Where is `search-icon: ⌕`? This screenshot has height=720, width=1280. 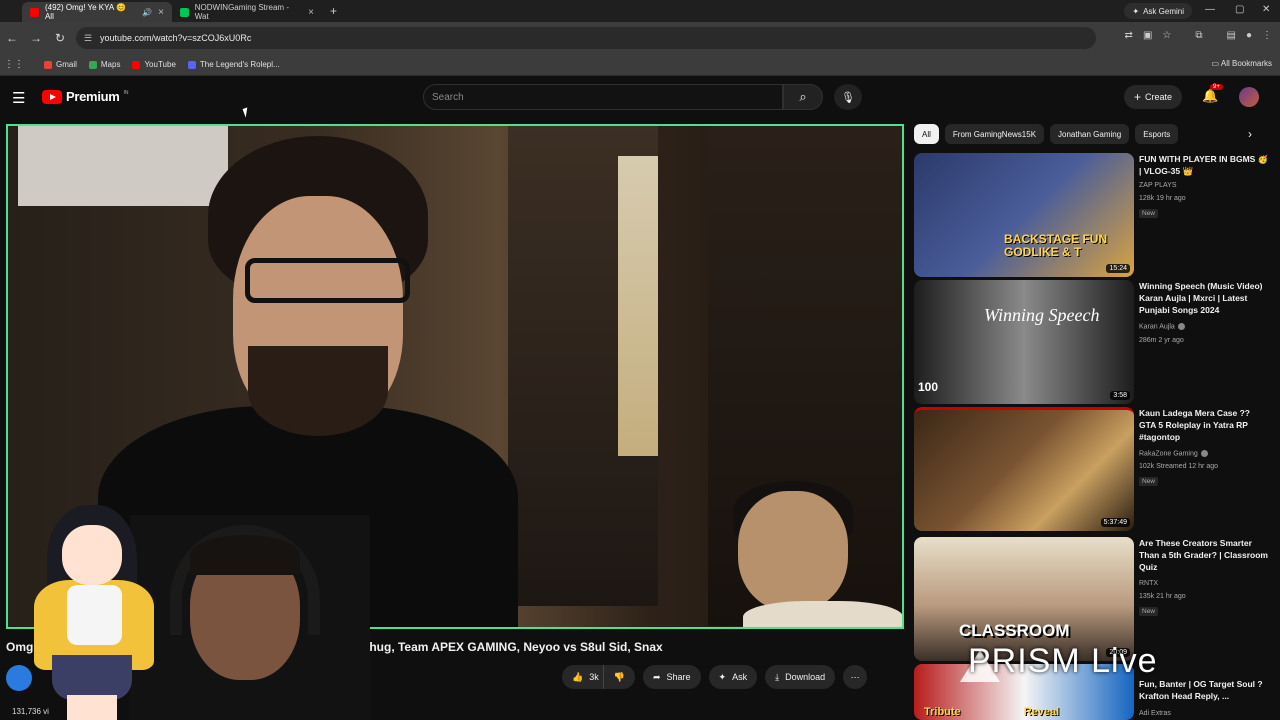
search-icon: ⌕ is located at coordinates (803, 96).